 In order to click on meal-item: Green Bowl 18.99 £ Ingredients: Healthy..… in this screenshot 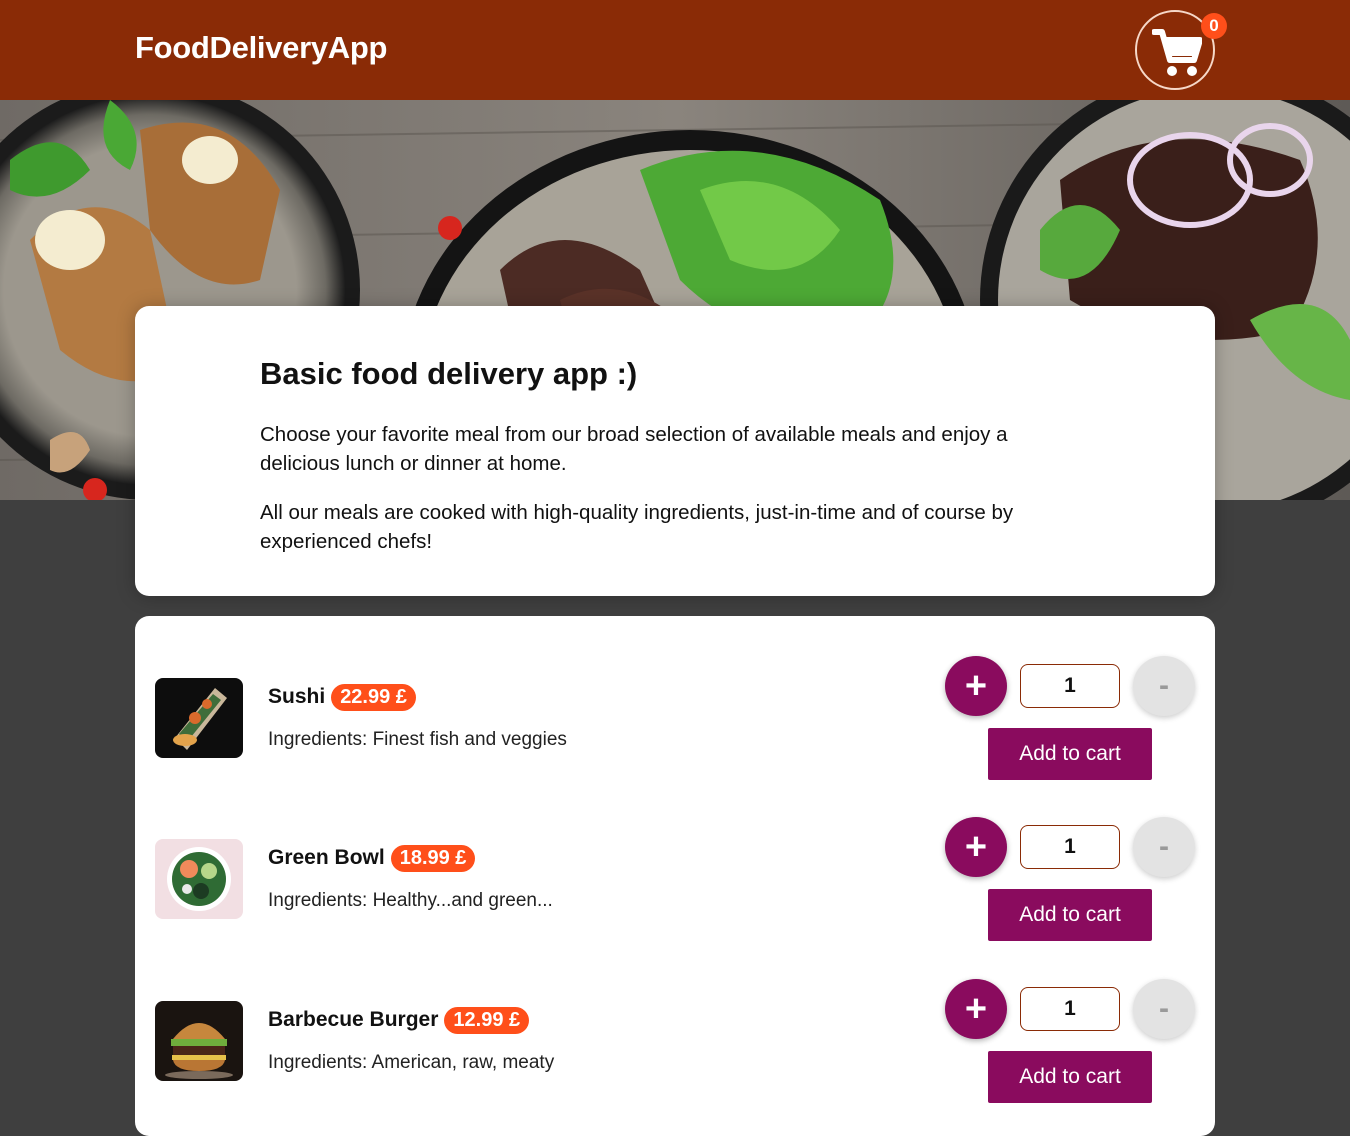, I will do `click(675, 859)`.